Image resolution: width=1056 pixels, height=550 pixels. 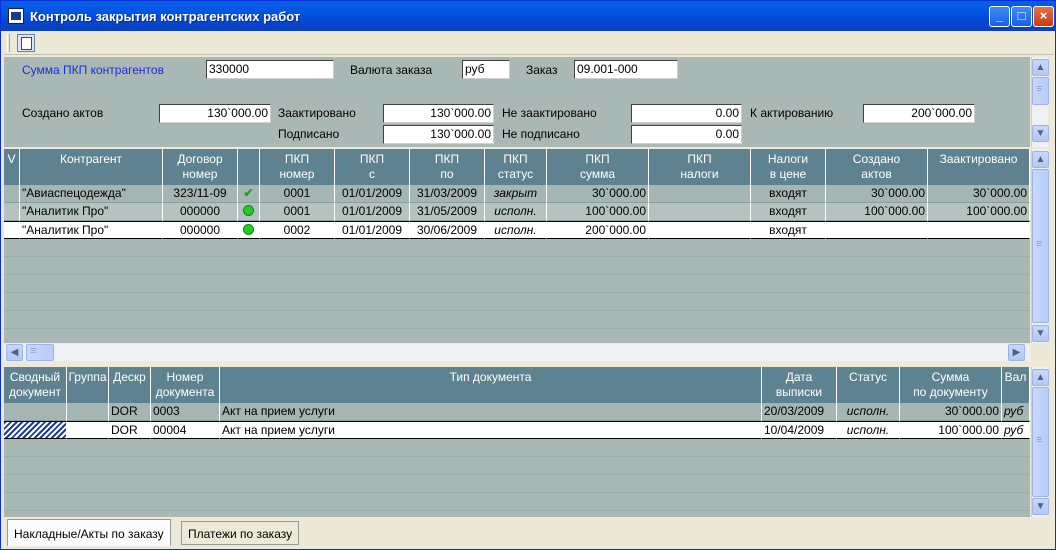 What do you see at coordinates (447, 167) in the screenshot?
I see `grid1-header-to: ПКП по` at bounding box center [447, 167].